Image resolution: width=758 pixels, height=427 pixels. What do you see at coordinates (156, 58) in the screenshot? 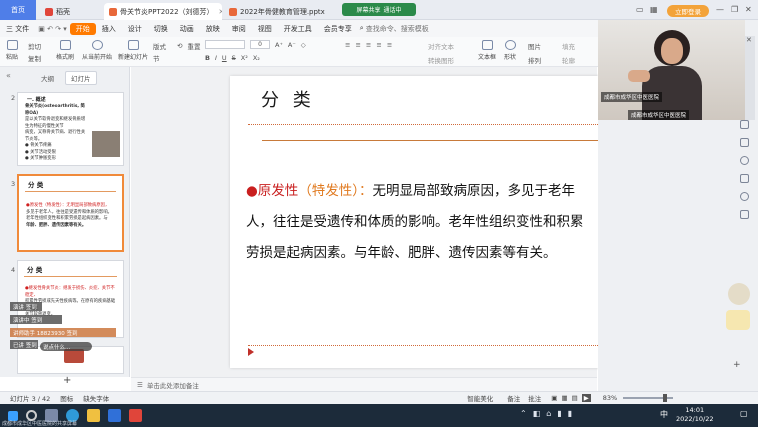
I see `section-button: 节` at bounding box center [156, 58].